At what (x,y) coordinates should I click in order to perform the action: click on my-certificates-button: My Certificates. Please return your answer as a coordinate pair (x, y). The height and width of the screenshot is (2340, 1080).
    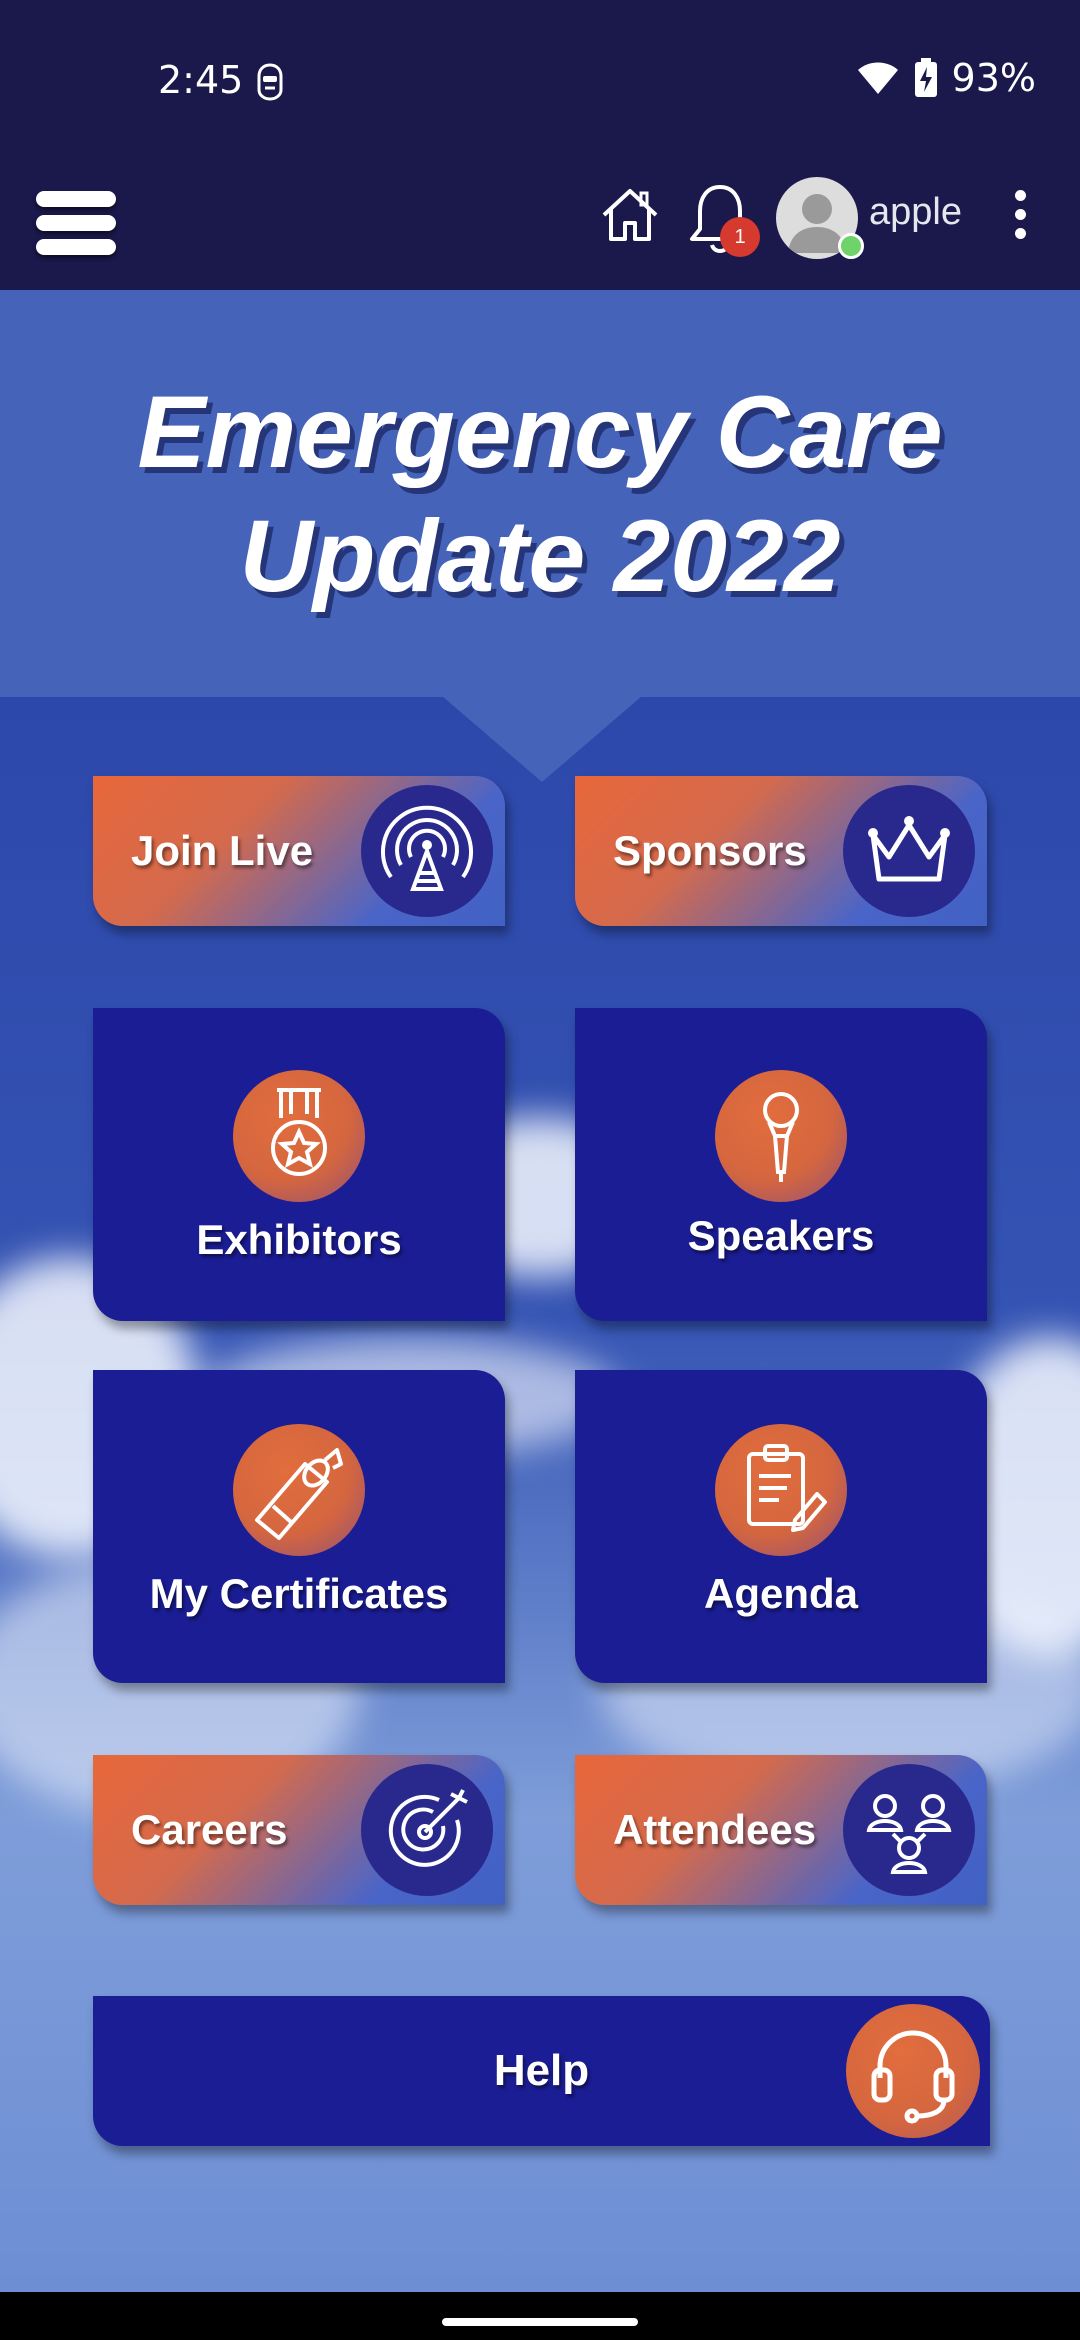
    Looking at the image, I should click on (299, 1526).